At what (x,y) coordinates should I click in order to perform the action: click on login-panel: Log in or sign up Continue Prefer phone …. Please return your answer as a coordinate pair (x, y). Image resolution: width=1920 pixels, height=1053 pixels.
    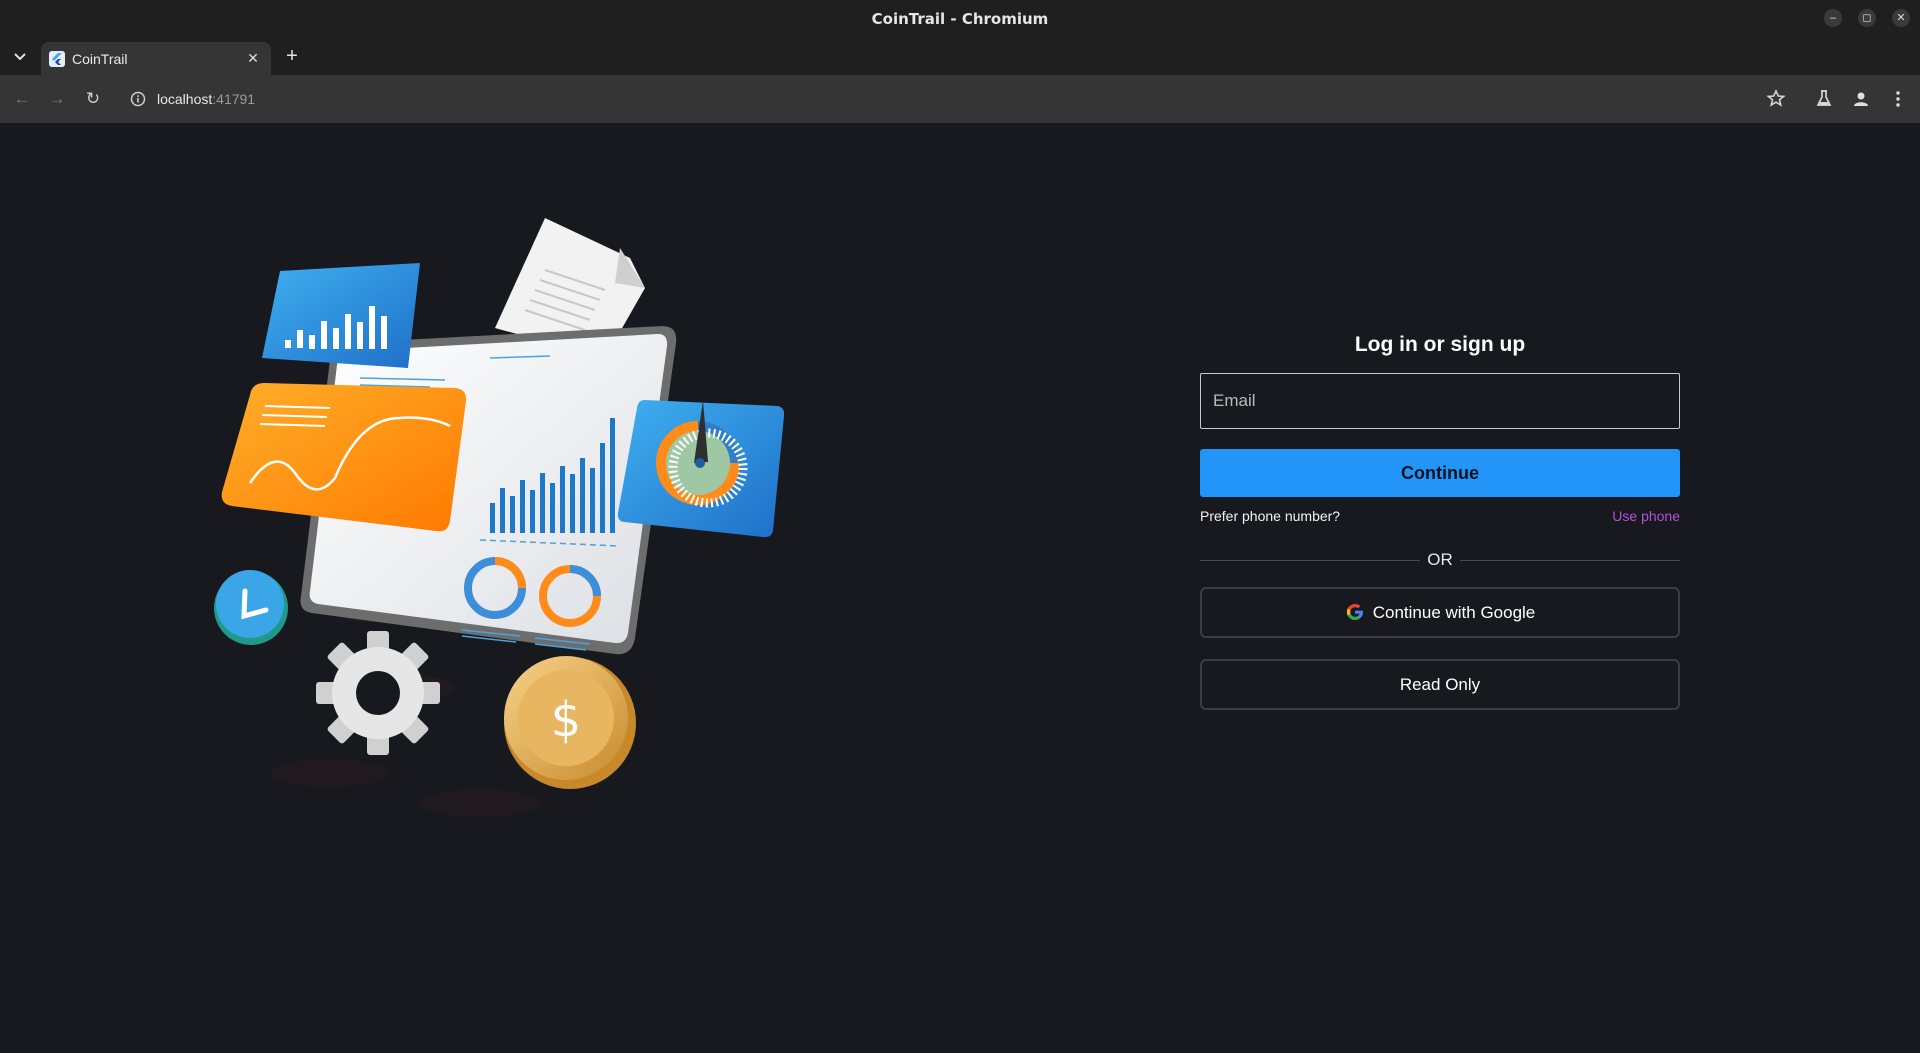
    Looking at the image, I should click on (1440, 521).